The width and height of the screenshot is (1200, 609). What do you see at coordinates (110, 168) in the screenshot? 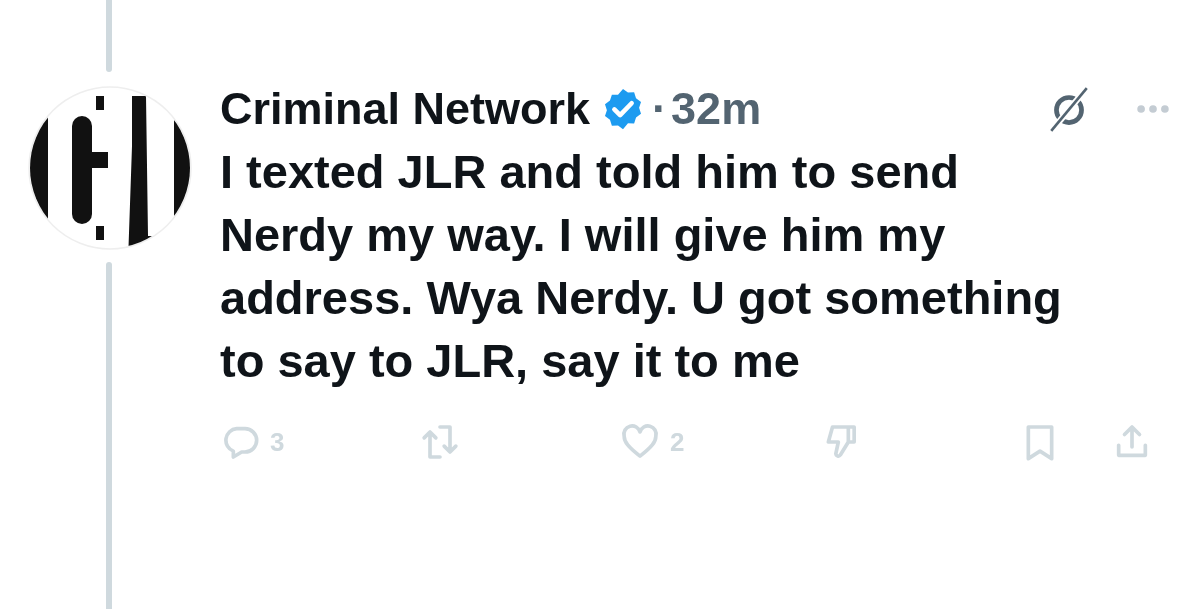
I see `avatar-logo` at bounding box center [110, 168].